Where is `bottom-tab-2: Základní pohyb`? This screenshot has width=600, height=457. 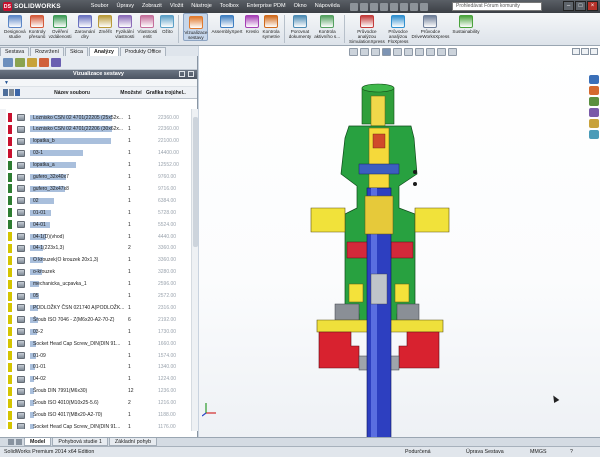
bottom-tab-2: Základní pohyb is located at coordinates (133, 442).